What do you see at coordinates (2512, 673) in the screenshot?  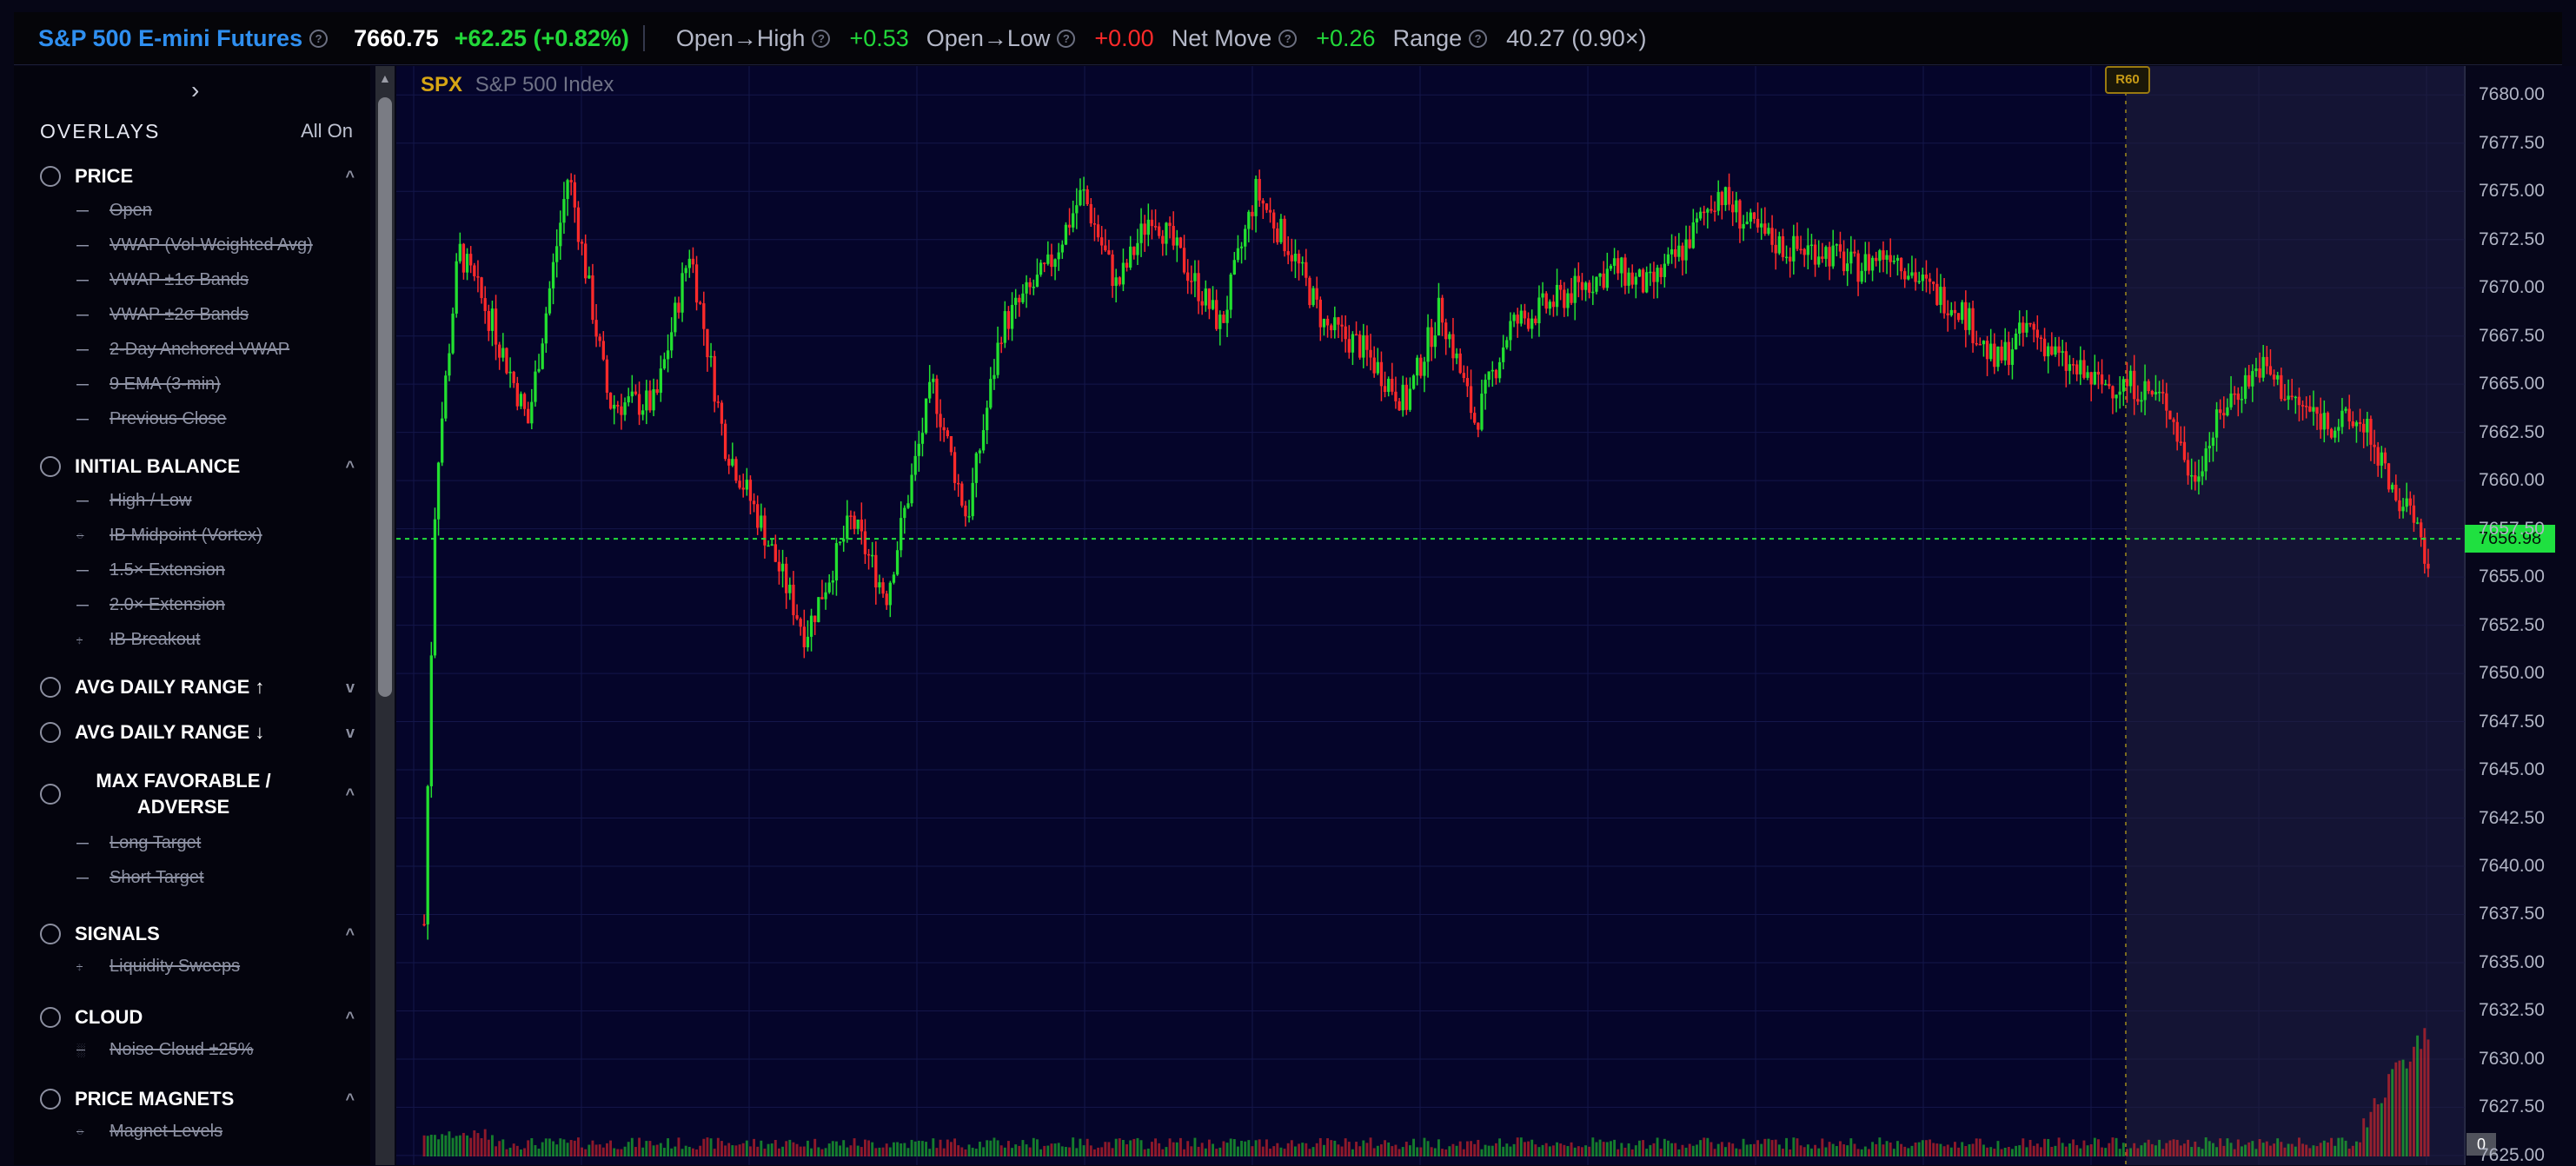 I see `price-axis-tick: 7650.00` at bounding box center [2512, 673].